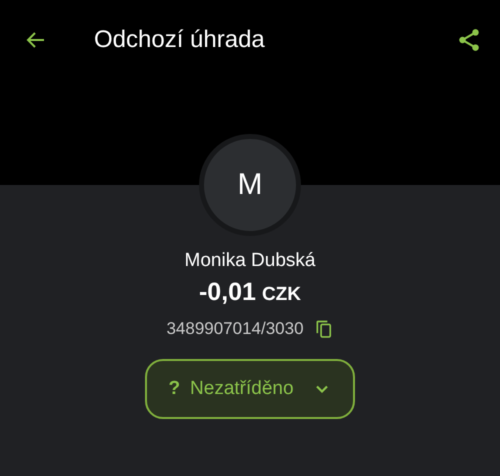 This screenshot has width=500, height=476. Describe the element at coordinates (250, 261) in the screenshot. I see `payee-name: Monika Dubská` at that location.